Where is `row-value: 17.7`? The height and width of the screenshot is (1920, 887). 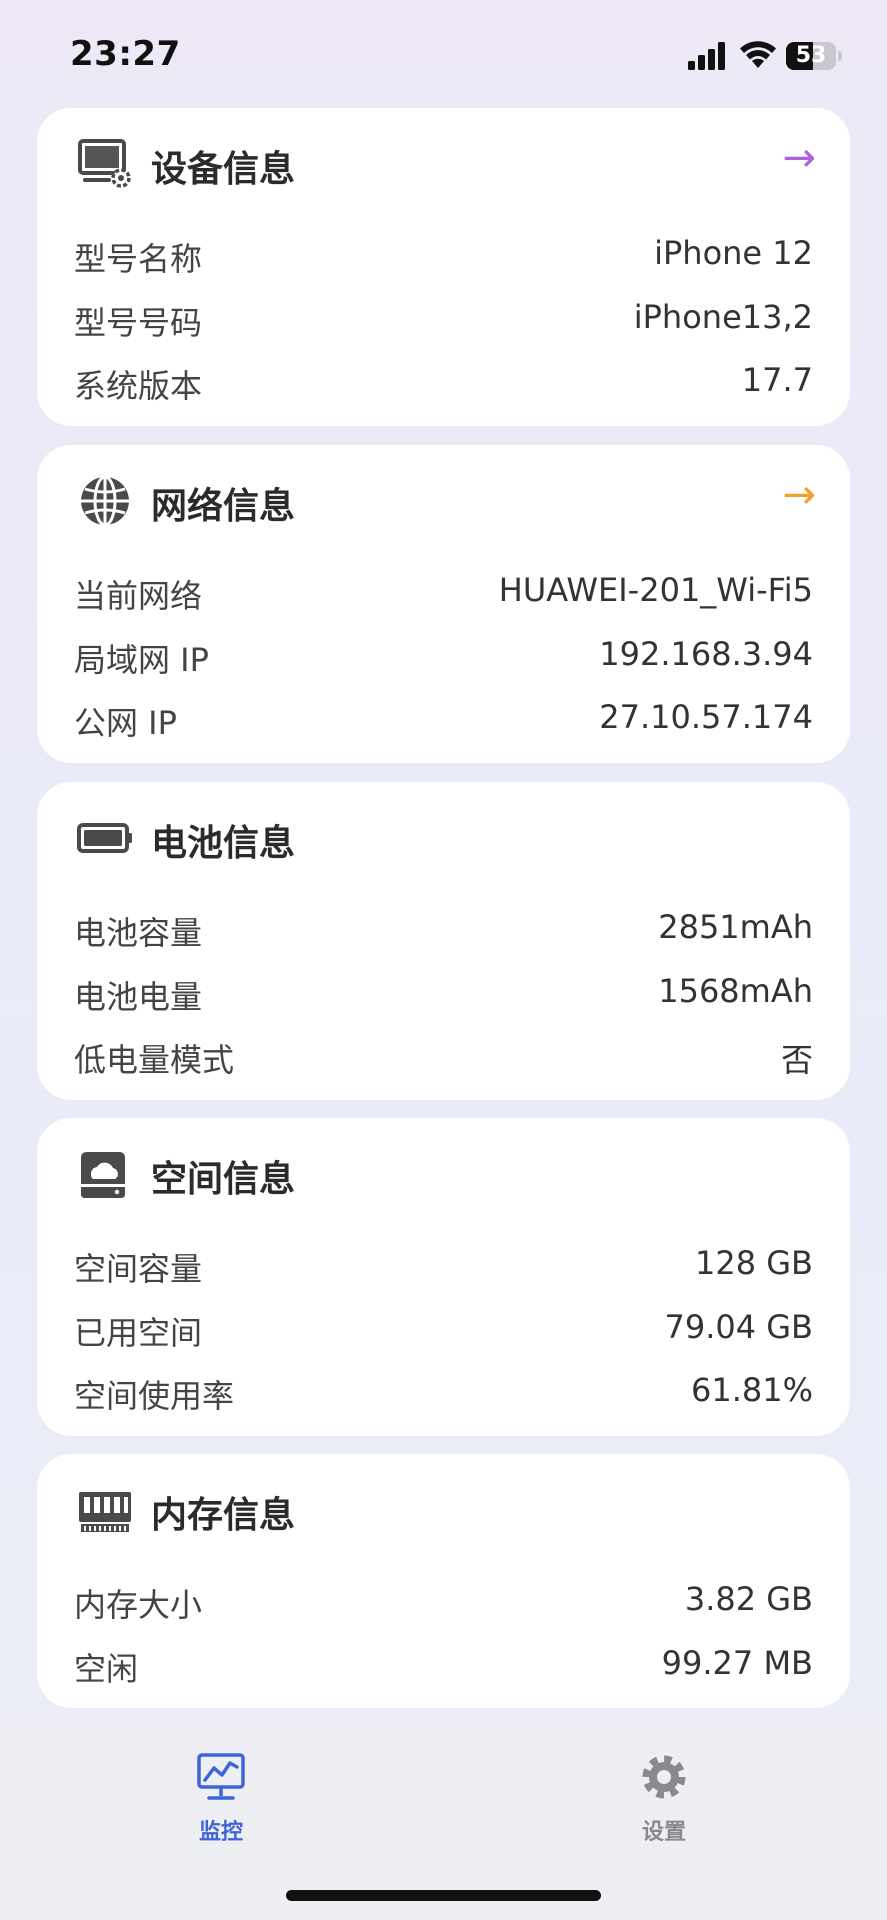
row-value: 17.7 is located at coordinates (777, 380).